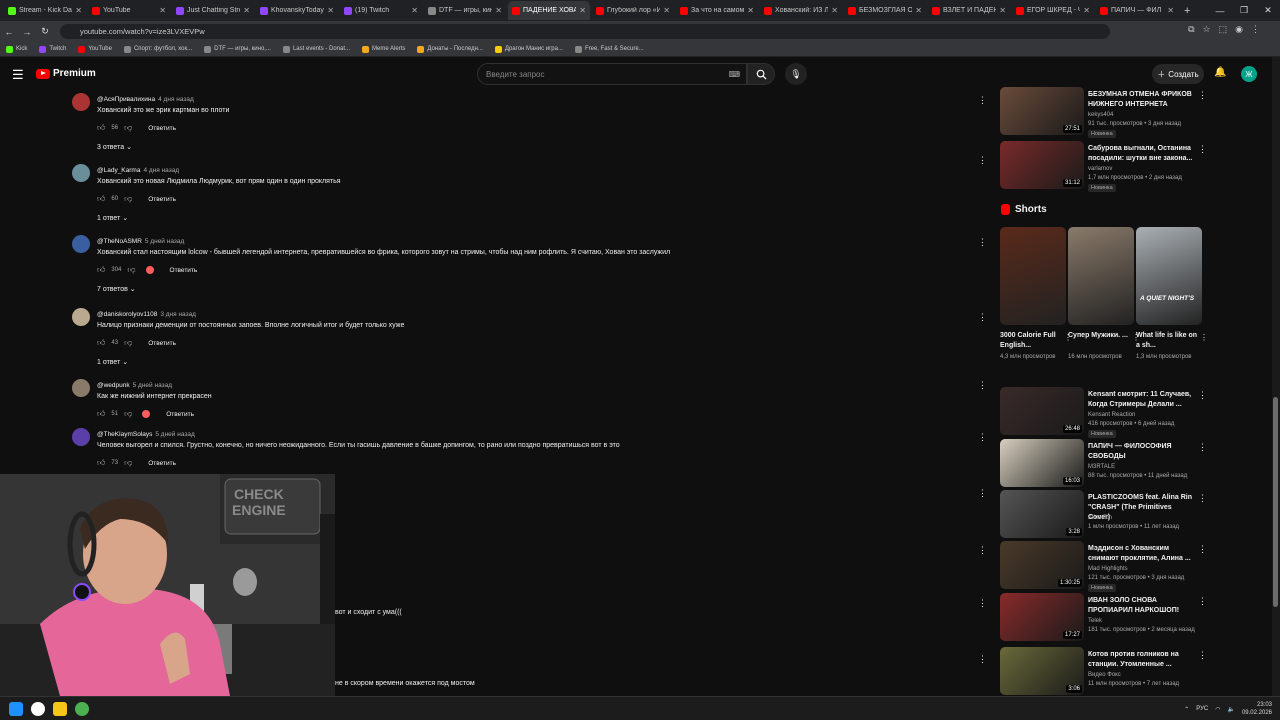  I want to click on show-replies-button: 7 ответов ⌄, so click(116, 289).